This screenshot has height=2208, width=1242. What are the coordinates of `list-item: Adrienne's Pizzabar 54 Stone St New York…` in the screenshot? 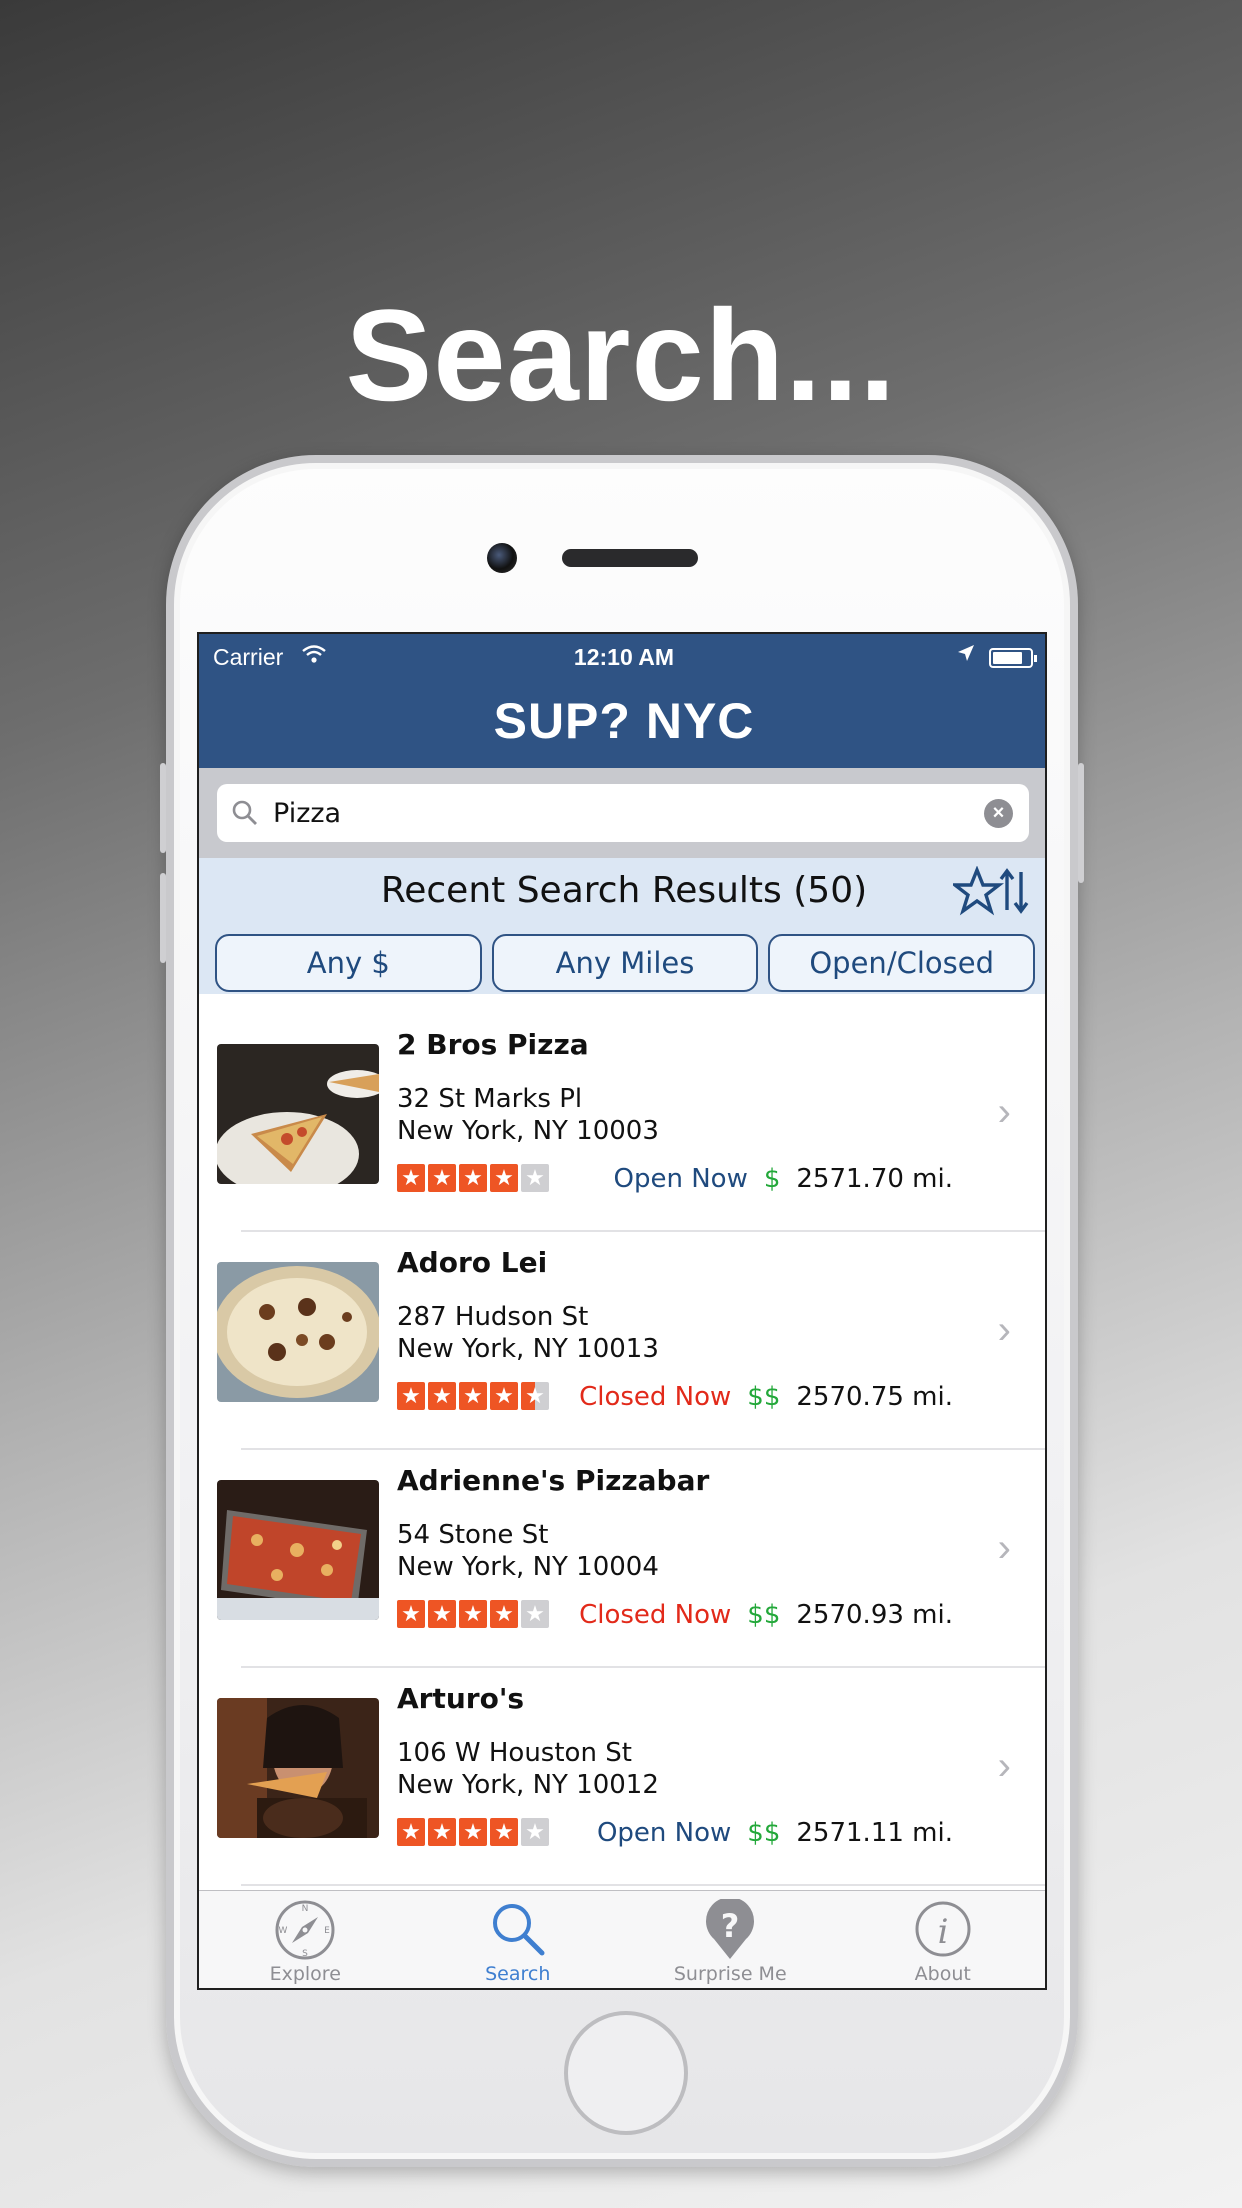 It's located at (622, 1559).